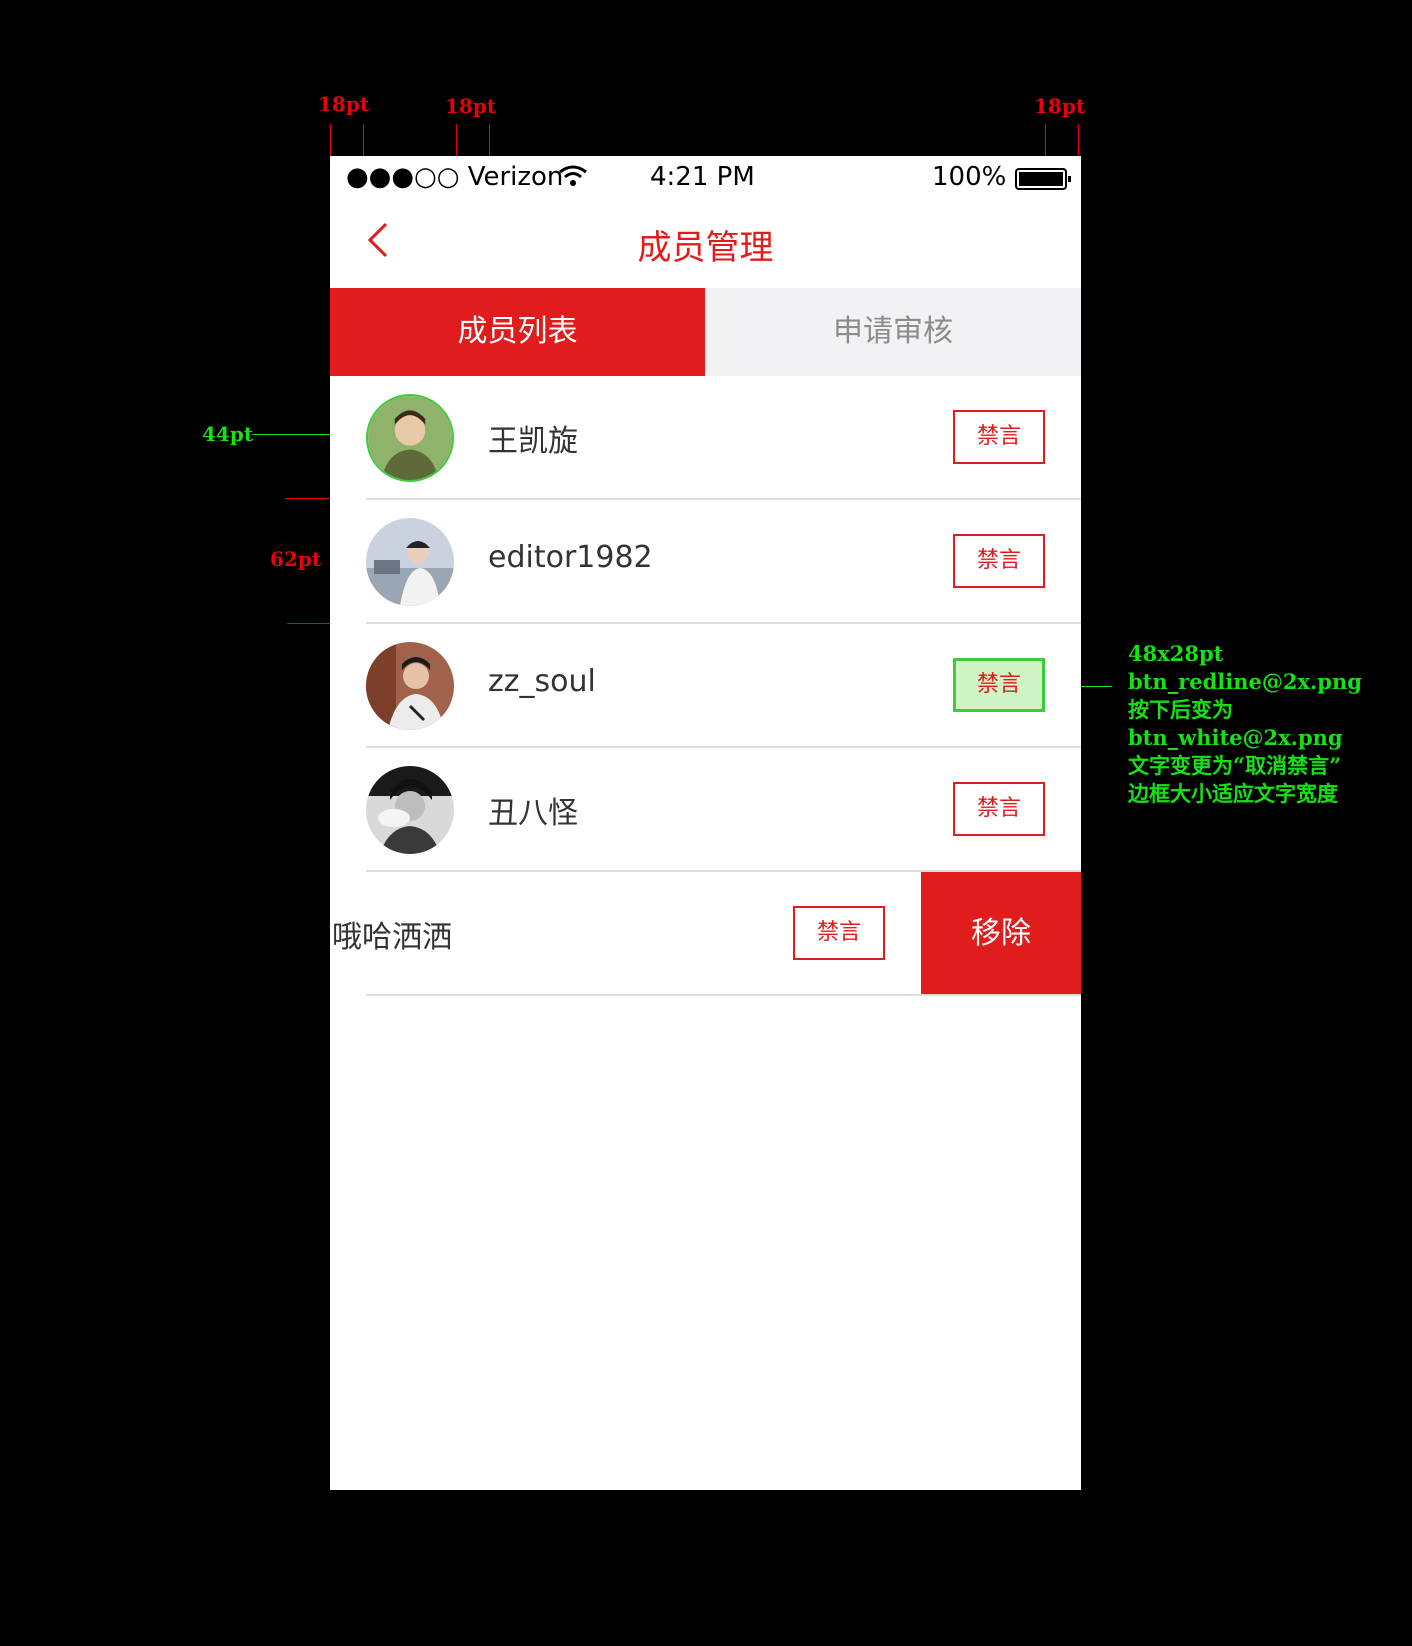  What do you see at coordinates (1060, 106) in the screenshot?
I see `spacing-annotation-3: 18pt` at bounding box center [1060, 106].